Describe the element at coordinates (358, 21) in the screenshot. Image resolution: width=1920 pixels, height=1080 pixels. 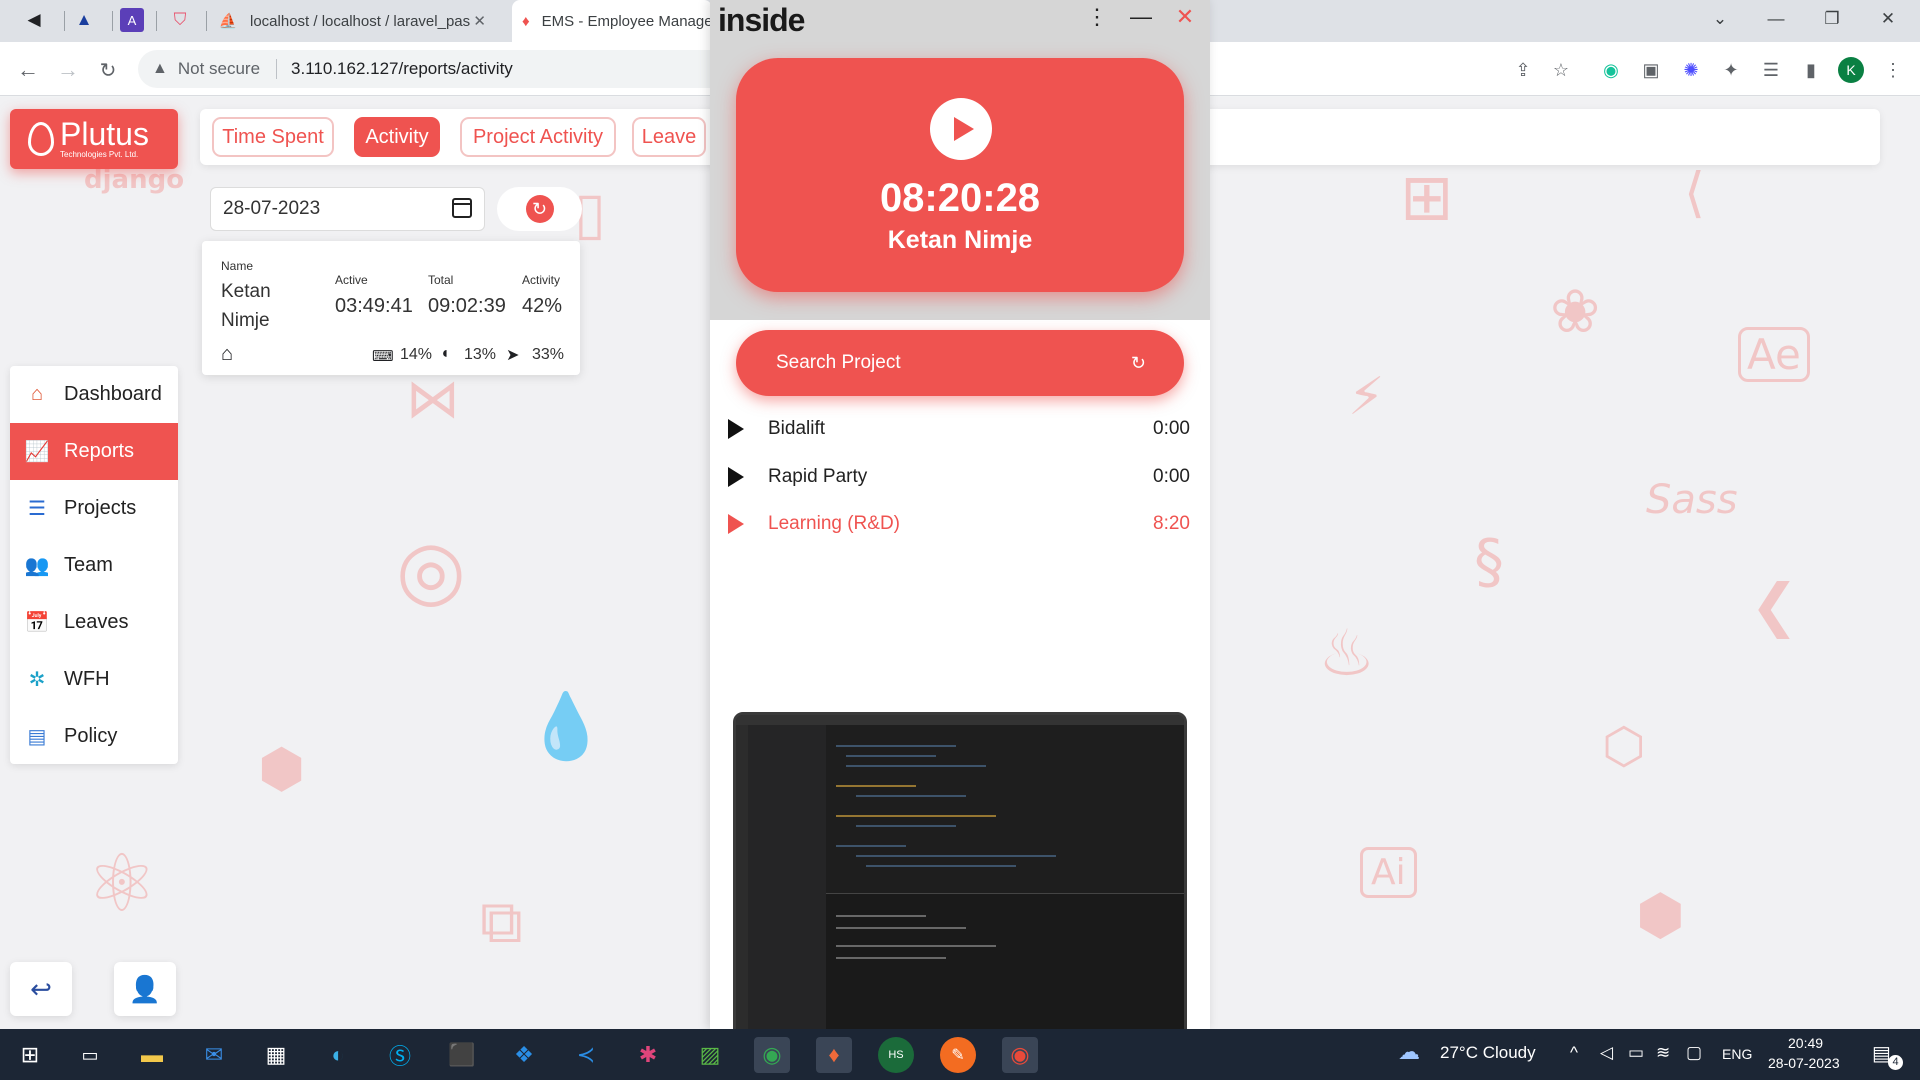
I see `tab-phpmyadmin: ⛵ localhost / localhost / laravel_pas ✕` at that location.